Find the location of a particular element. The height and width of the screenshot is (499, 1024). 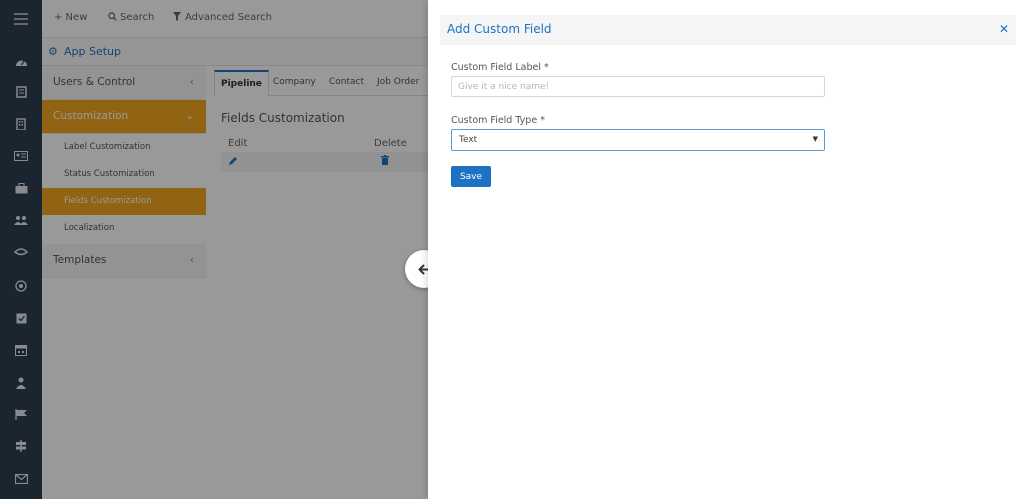

drawer-header: Add Custom Field ✕ is located at coordinates (728, 30).